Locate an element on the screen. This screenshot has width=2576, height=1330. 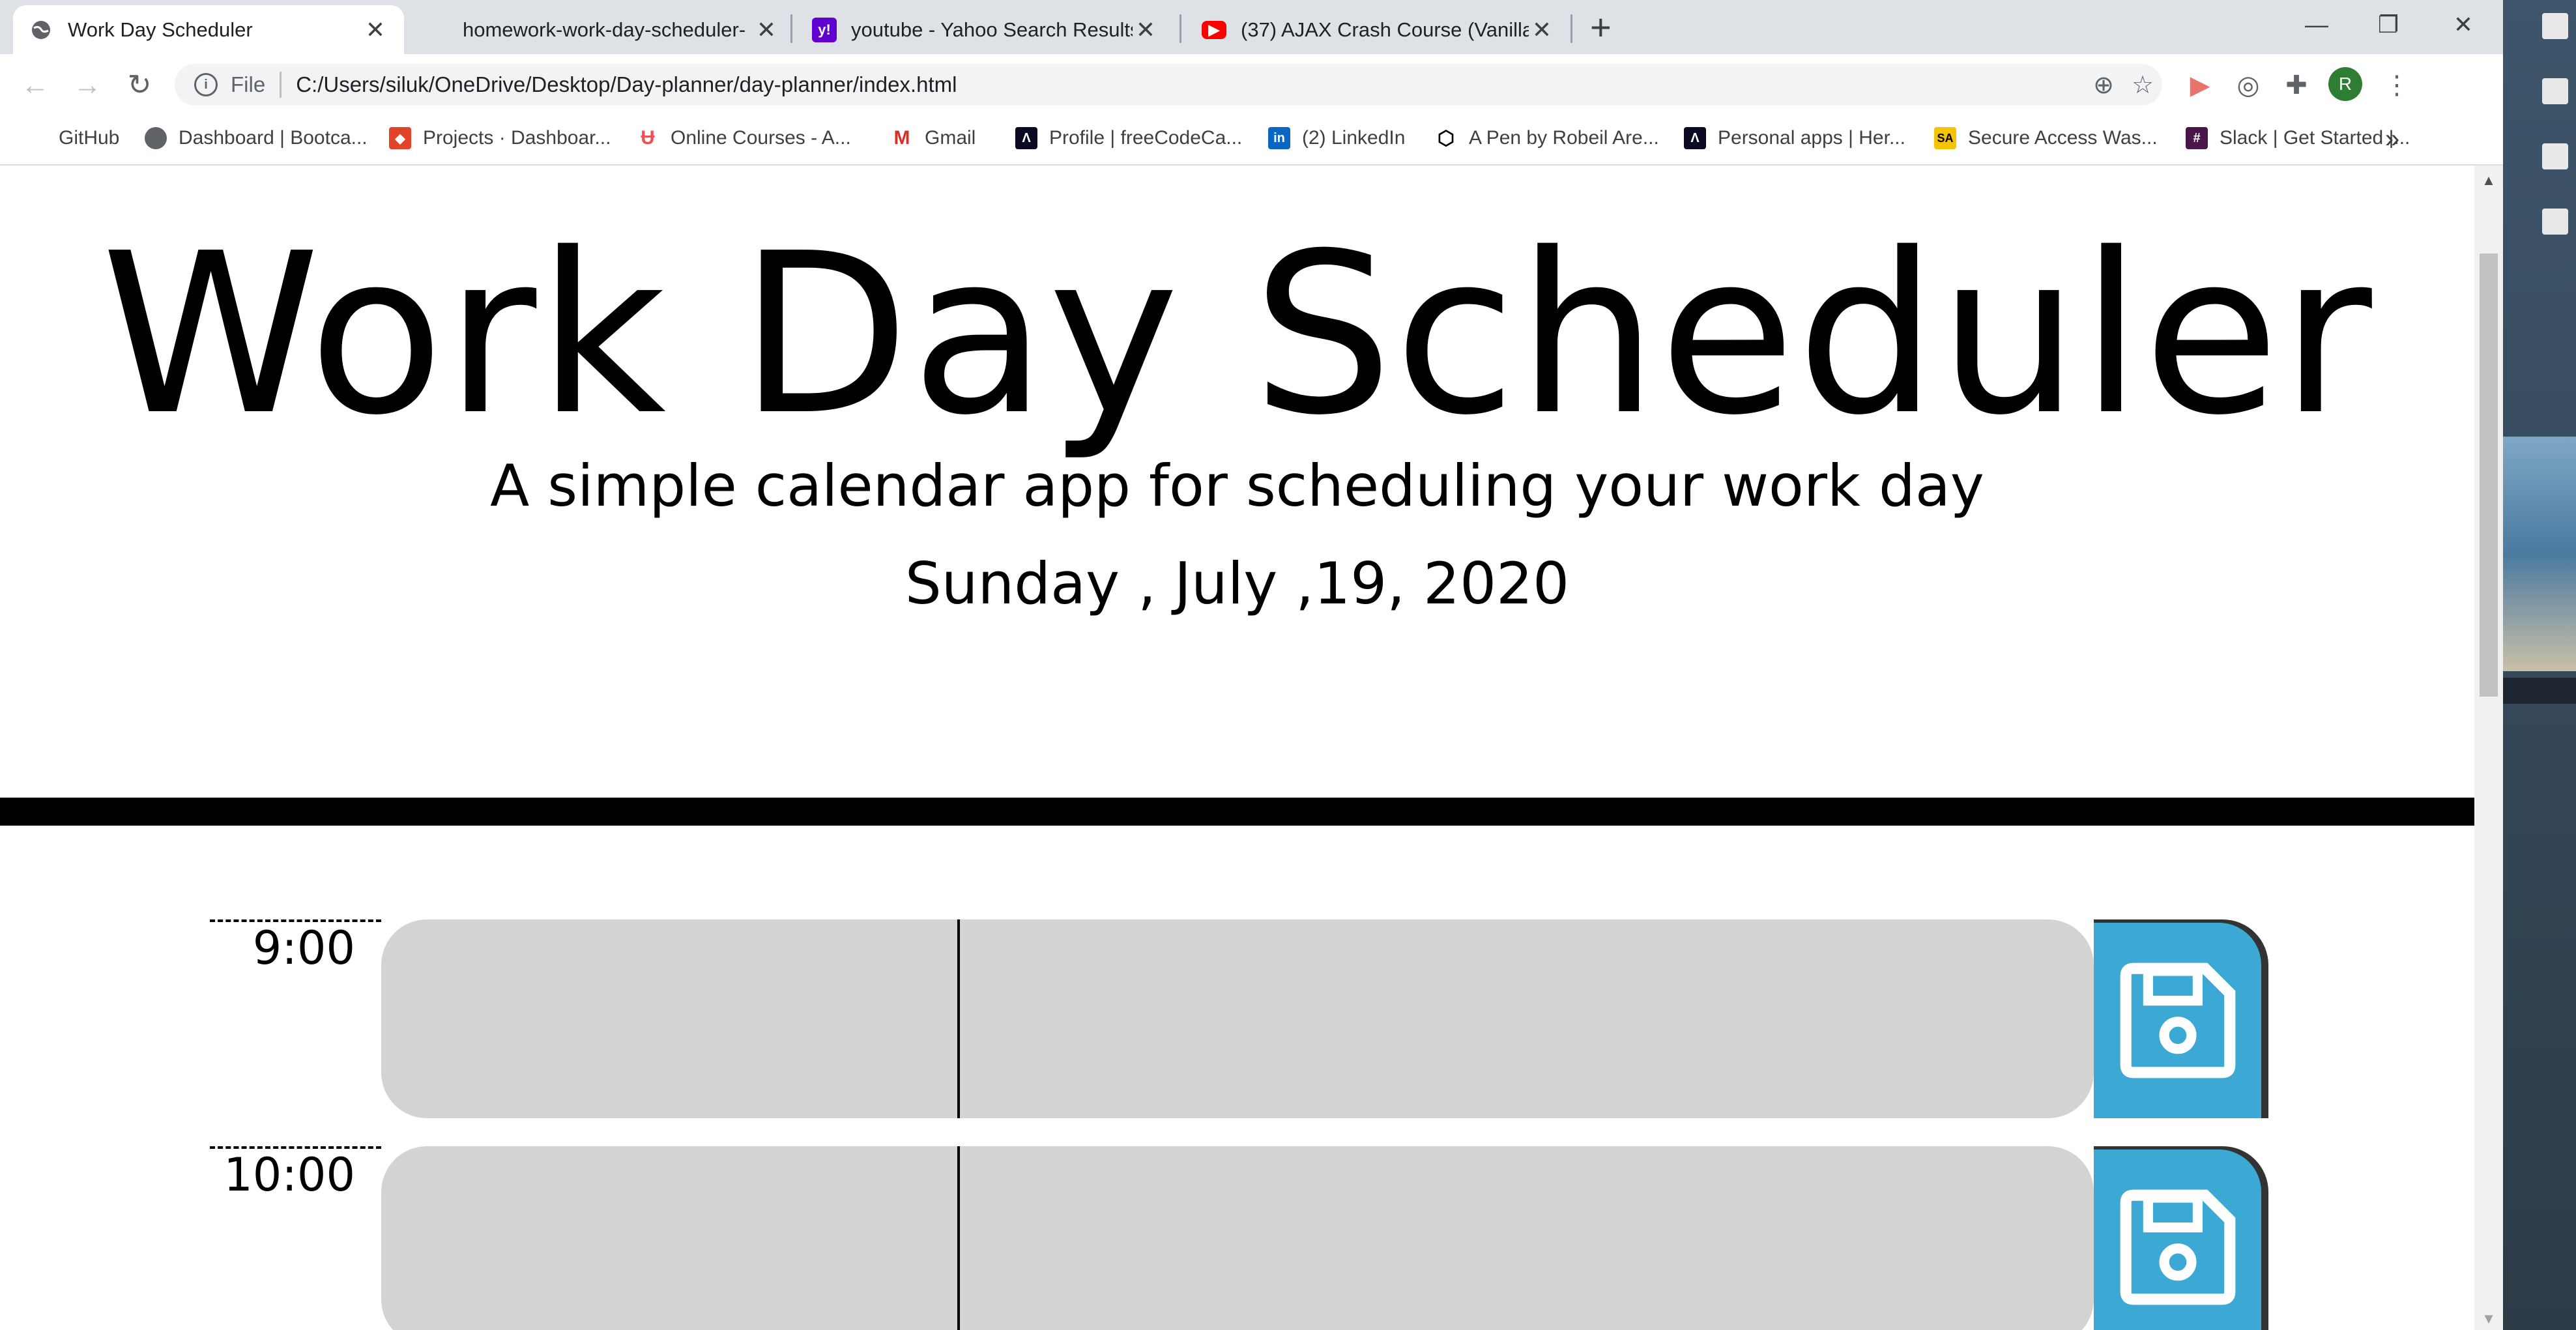
codepen-icon: ⬡ is located at coordinates (1446, 138).